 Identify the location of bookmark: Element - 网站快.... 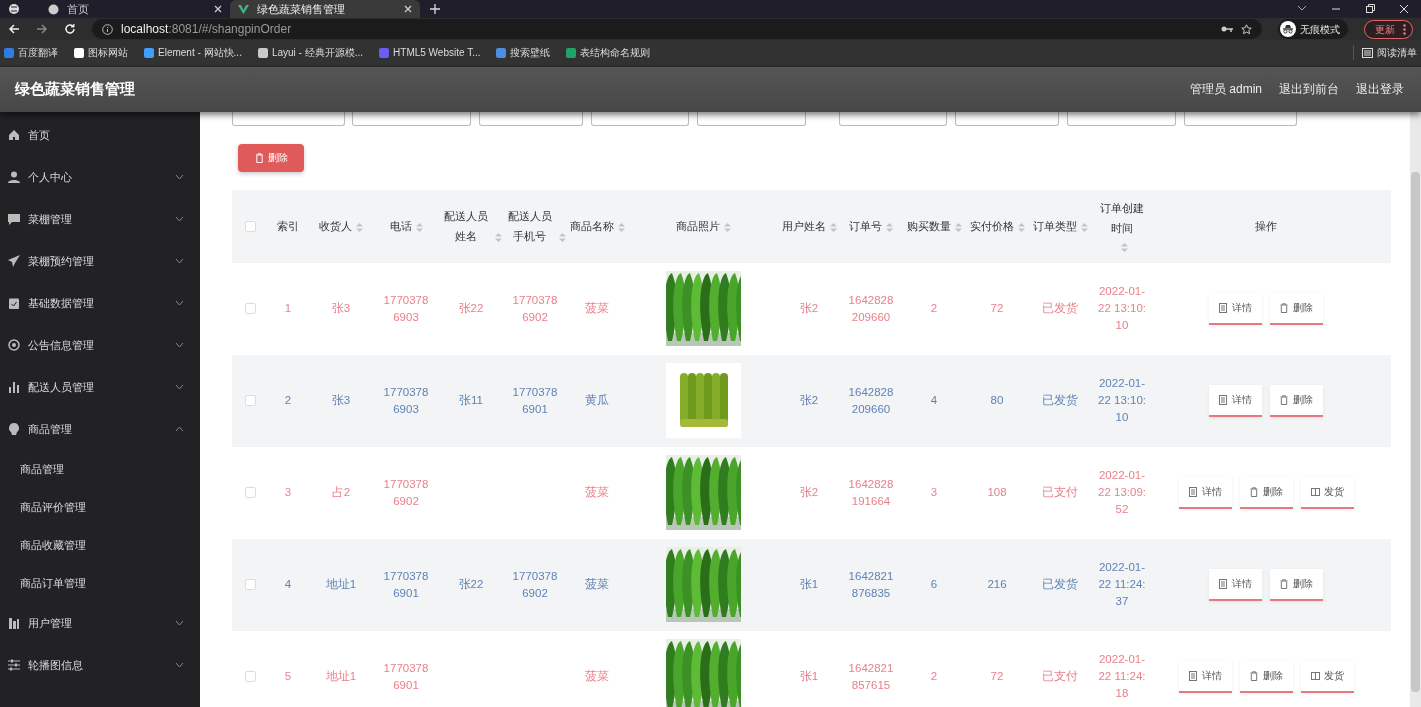
(193, 52).